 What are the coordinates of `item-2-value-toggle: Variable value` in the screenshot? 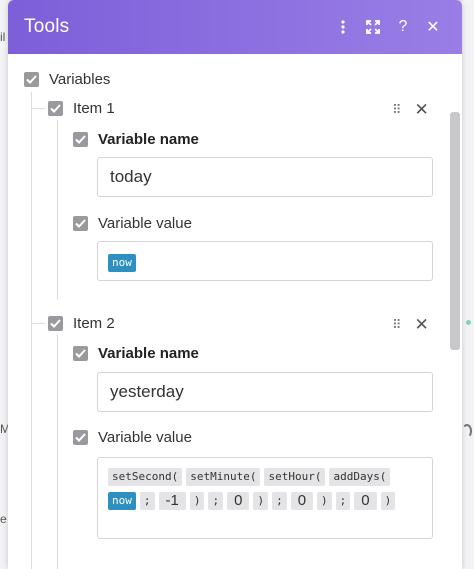 It's located at (132, 437).